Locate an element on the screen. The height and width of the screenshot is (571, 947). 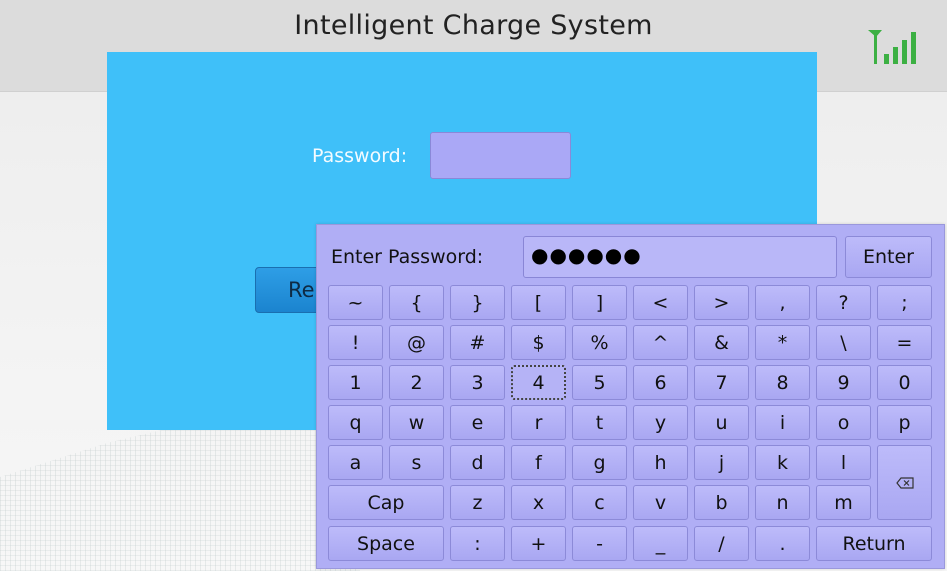
equals-key: = is located at coordinates (904, 342).